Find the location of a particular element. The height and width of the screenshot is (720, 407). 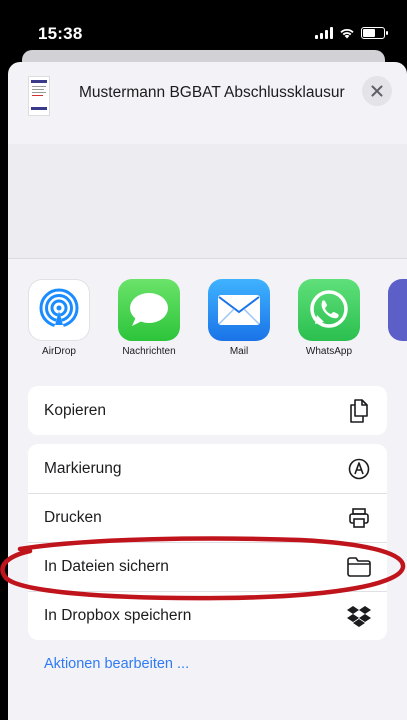

teams-icon is located at coordinates (397, 310).